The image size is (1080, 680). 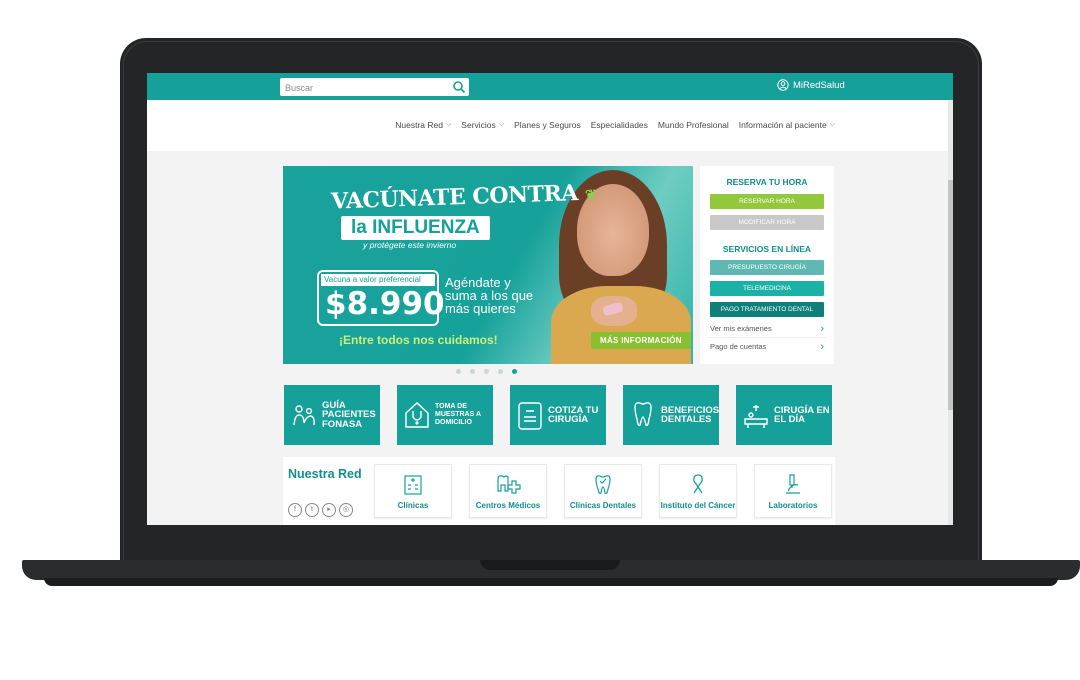 I want to click on scrollbar, so click(x=950, y=312).